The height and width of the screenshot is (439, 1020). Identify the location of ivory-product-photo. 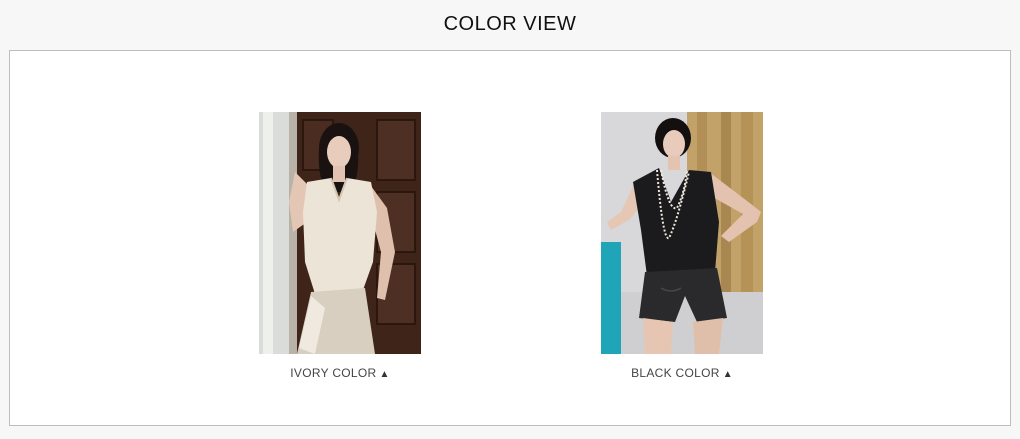
(340, 233).